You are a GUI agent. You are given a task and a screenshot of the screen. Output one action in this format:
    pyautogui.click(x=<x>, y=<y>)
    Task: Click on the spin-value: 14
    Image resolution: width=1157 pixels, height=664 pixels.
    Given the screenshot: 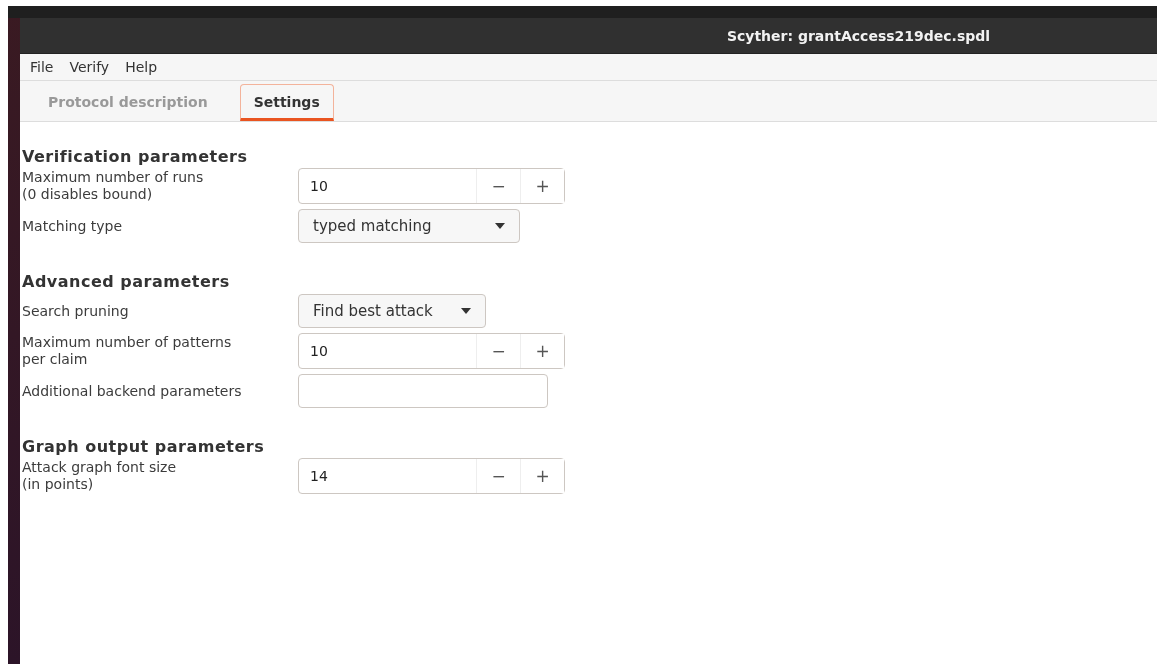 What is the action you would take?
    pyautogui.click(x=319, y=476)
    